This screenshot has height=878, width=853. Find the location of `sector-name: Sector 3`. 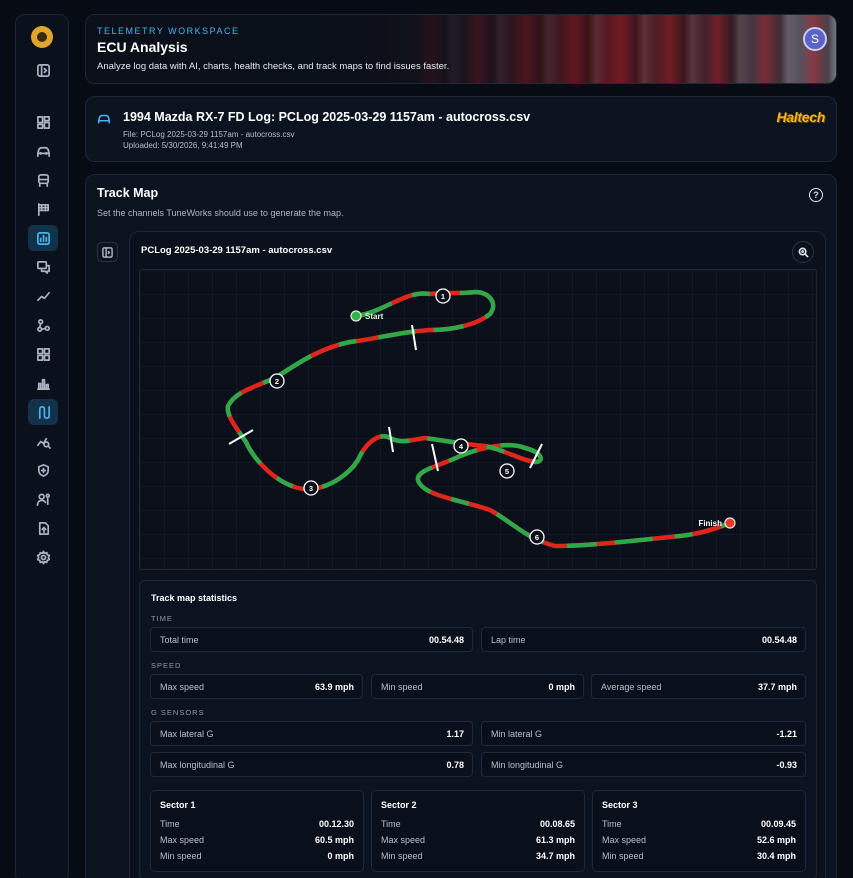

sector-name: Sector 3 is located at coordinates (620, 805).